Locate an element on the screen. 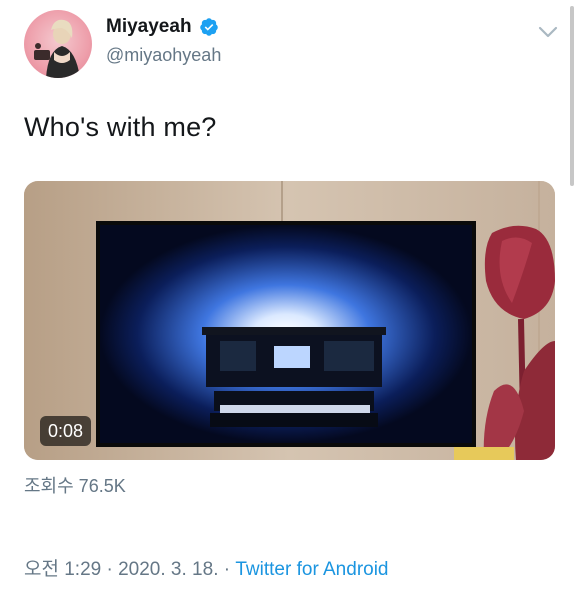 This screenshot has height=593, width=580. user-handle: @miyaohyeah is located at coordinates (163, 55).